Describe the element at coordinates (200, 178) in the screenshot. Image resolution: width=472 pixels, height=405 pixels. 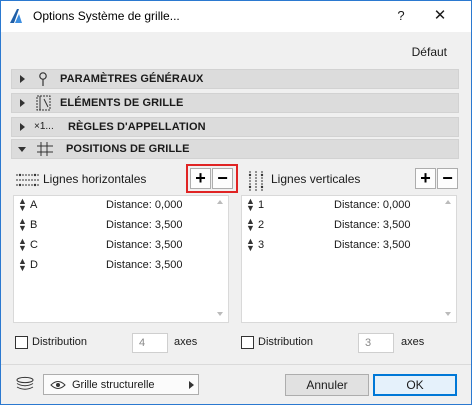
I see `horizontal-add-button: +` at that location.